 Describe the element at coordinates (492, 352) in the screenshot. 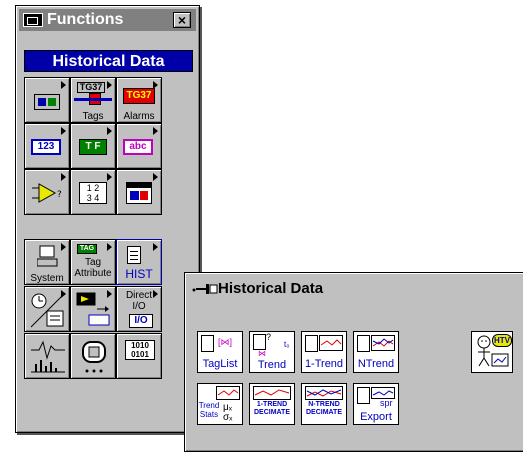

I see `htv-vi: HTV` at that location.